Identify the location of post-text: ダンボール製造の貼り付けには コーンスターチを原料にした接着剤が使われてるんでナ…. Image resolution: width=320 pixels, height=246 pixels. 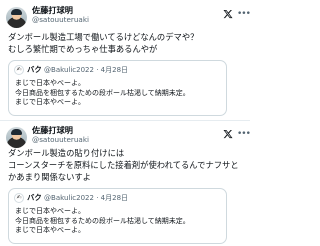
(127, 165).